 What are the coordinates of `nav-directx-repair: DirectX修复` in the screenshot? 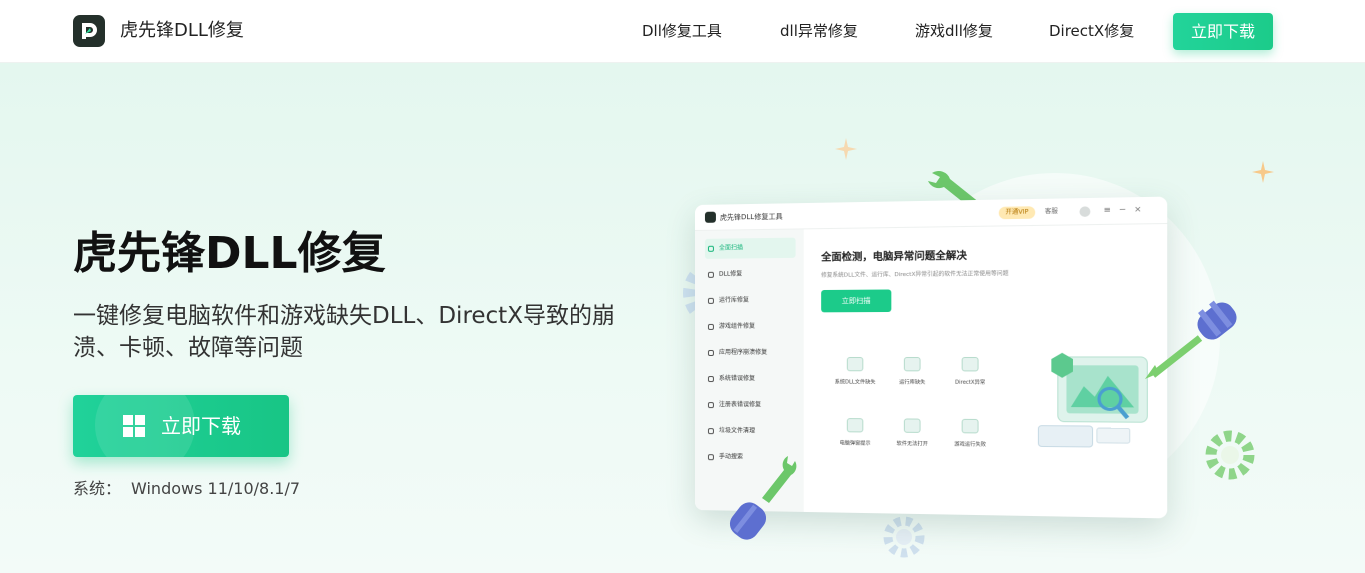 It's located at (1091, 31).